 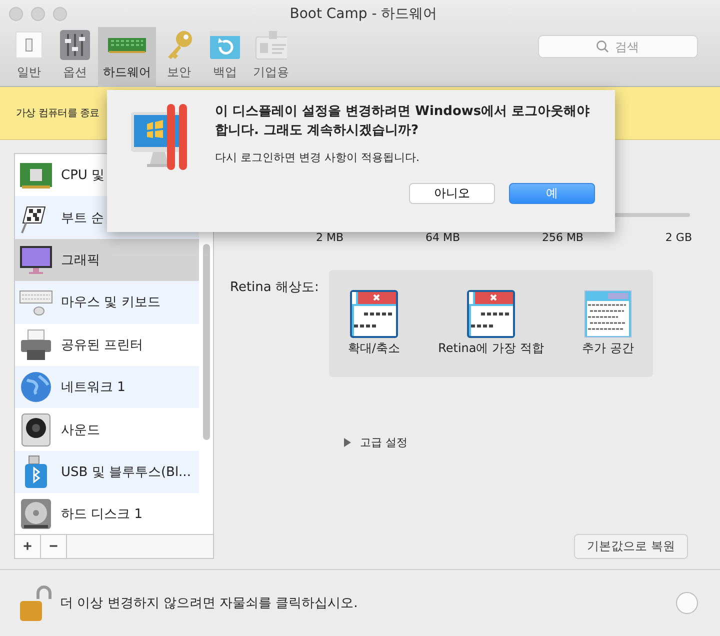 What do you see at coordinates (107, 260) in the screenshot?
I see `sidebar-item: 그래픽` at bounding box center [107, 260].